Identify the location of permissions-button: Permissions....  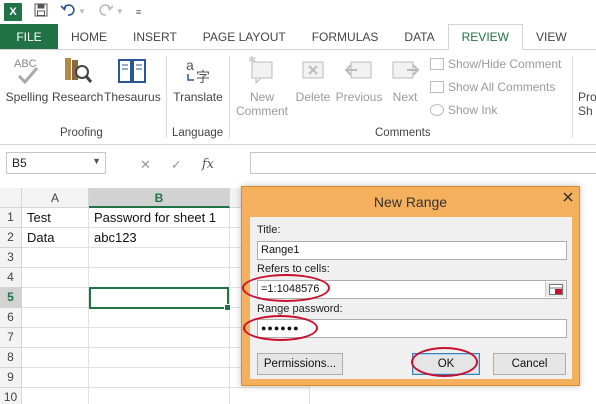
(300, 364).